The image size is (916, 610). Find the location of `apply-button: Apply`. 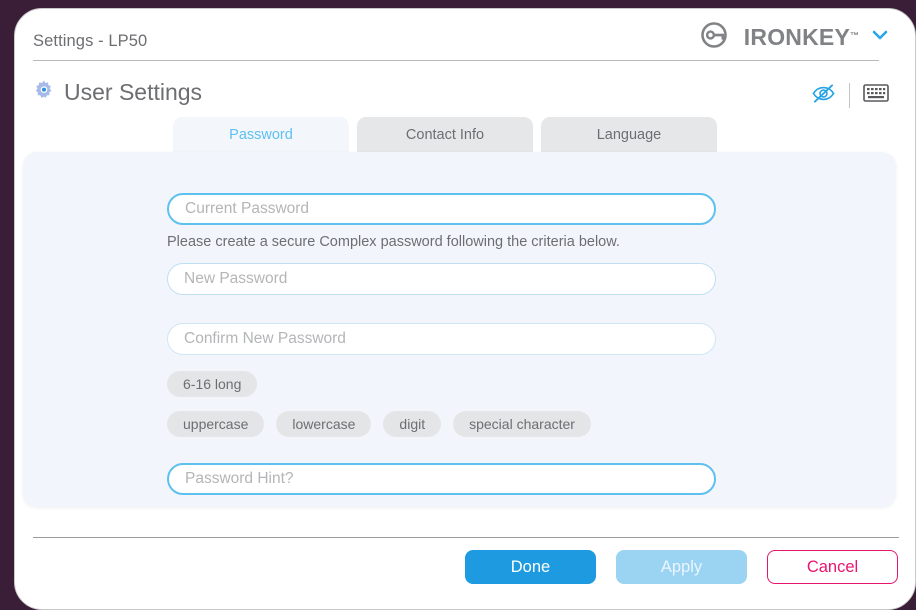

apply-button: Apply is located at coordinates (681, 567).